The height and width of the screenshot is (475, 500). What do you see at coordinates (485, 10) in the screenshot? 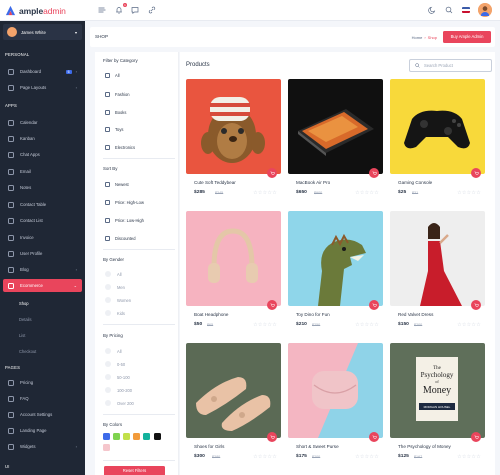
I see `top-user-avatar` at bounding box center [485, 10].